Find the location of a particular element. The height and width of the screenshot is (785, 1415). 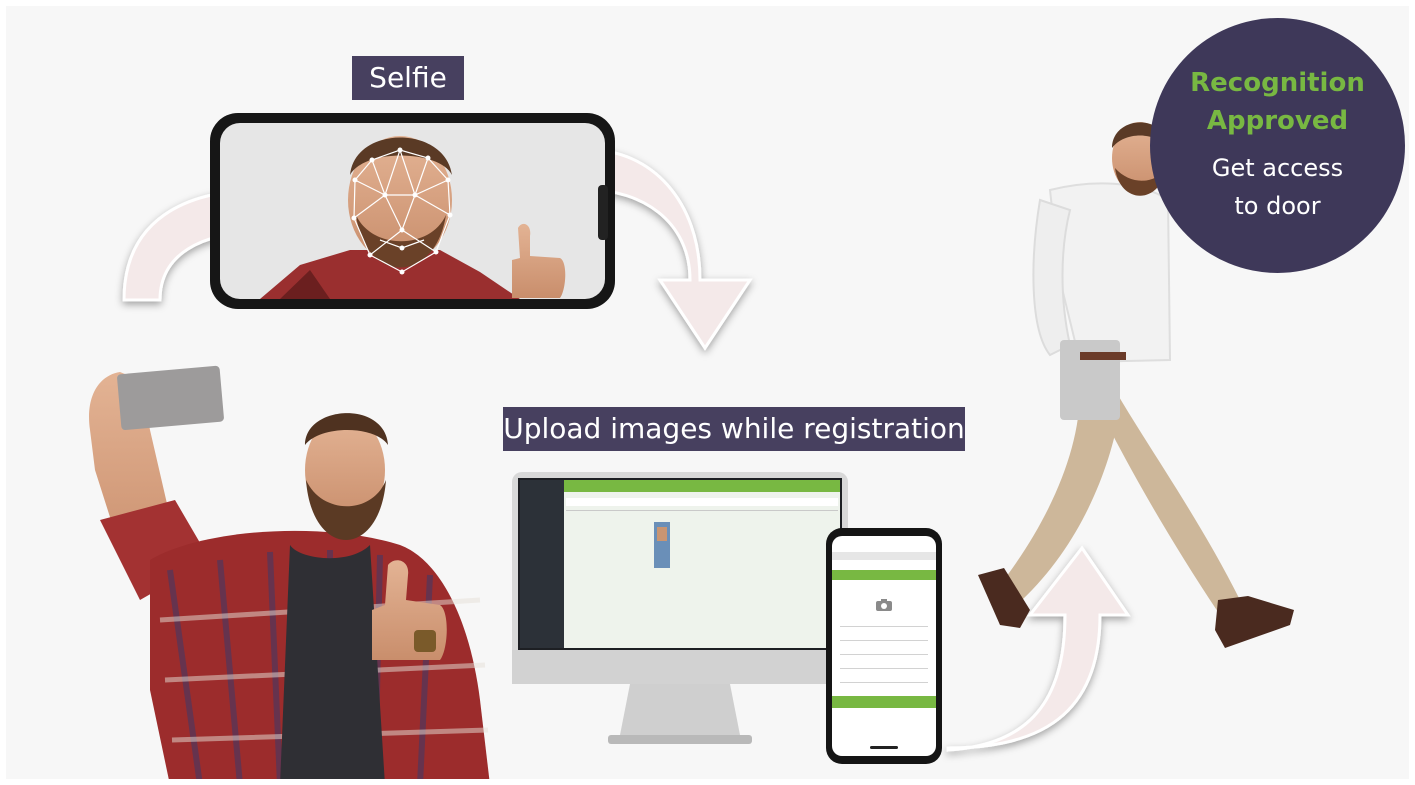

home-indicator is located at coordinates (884, 747).